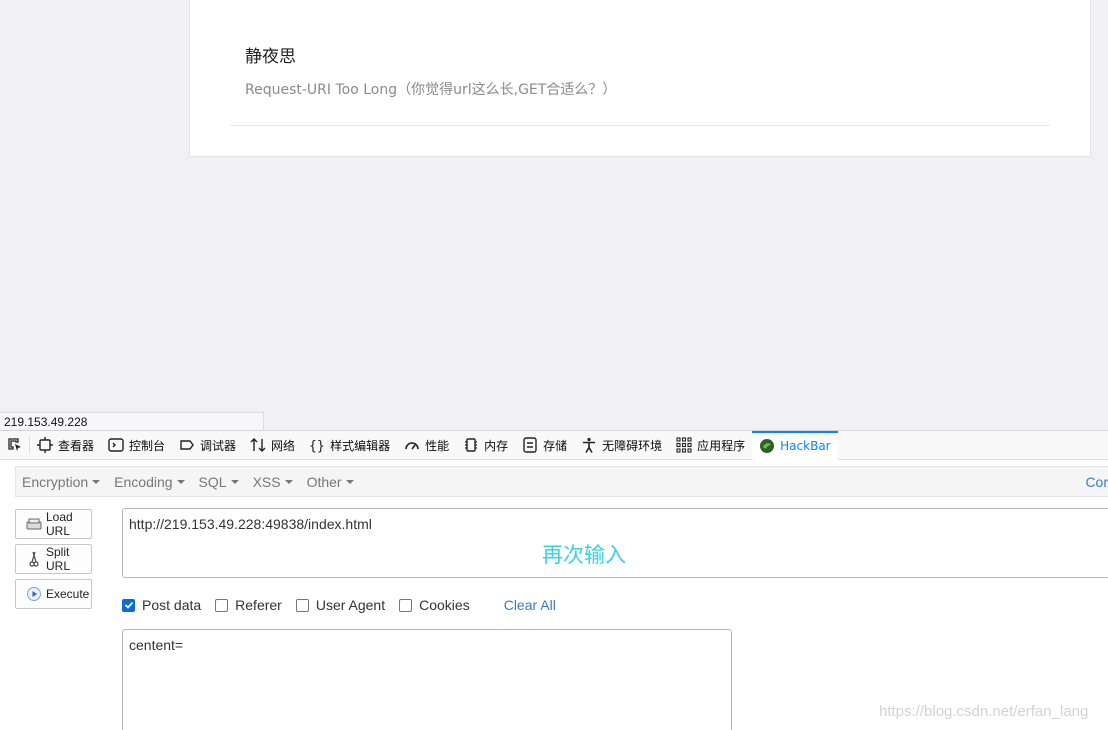  Describe the element at coordinates (444, 605) in the screenshot. I see `checkbox-label: Cookies` at that location.